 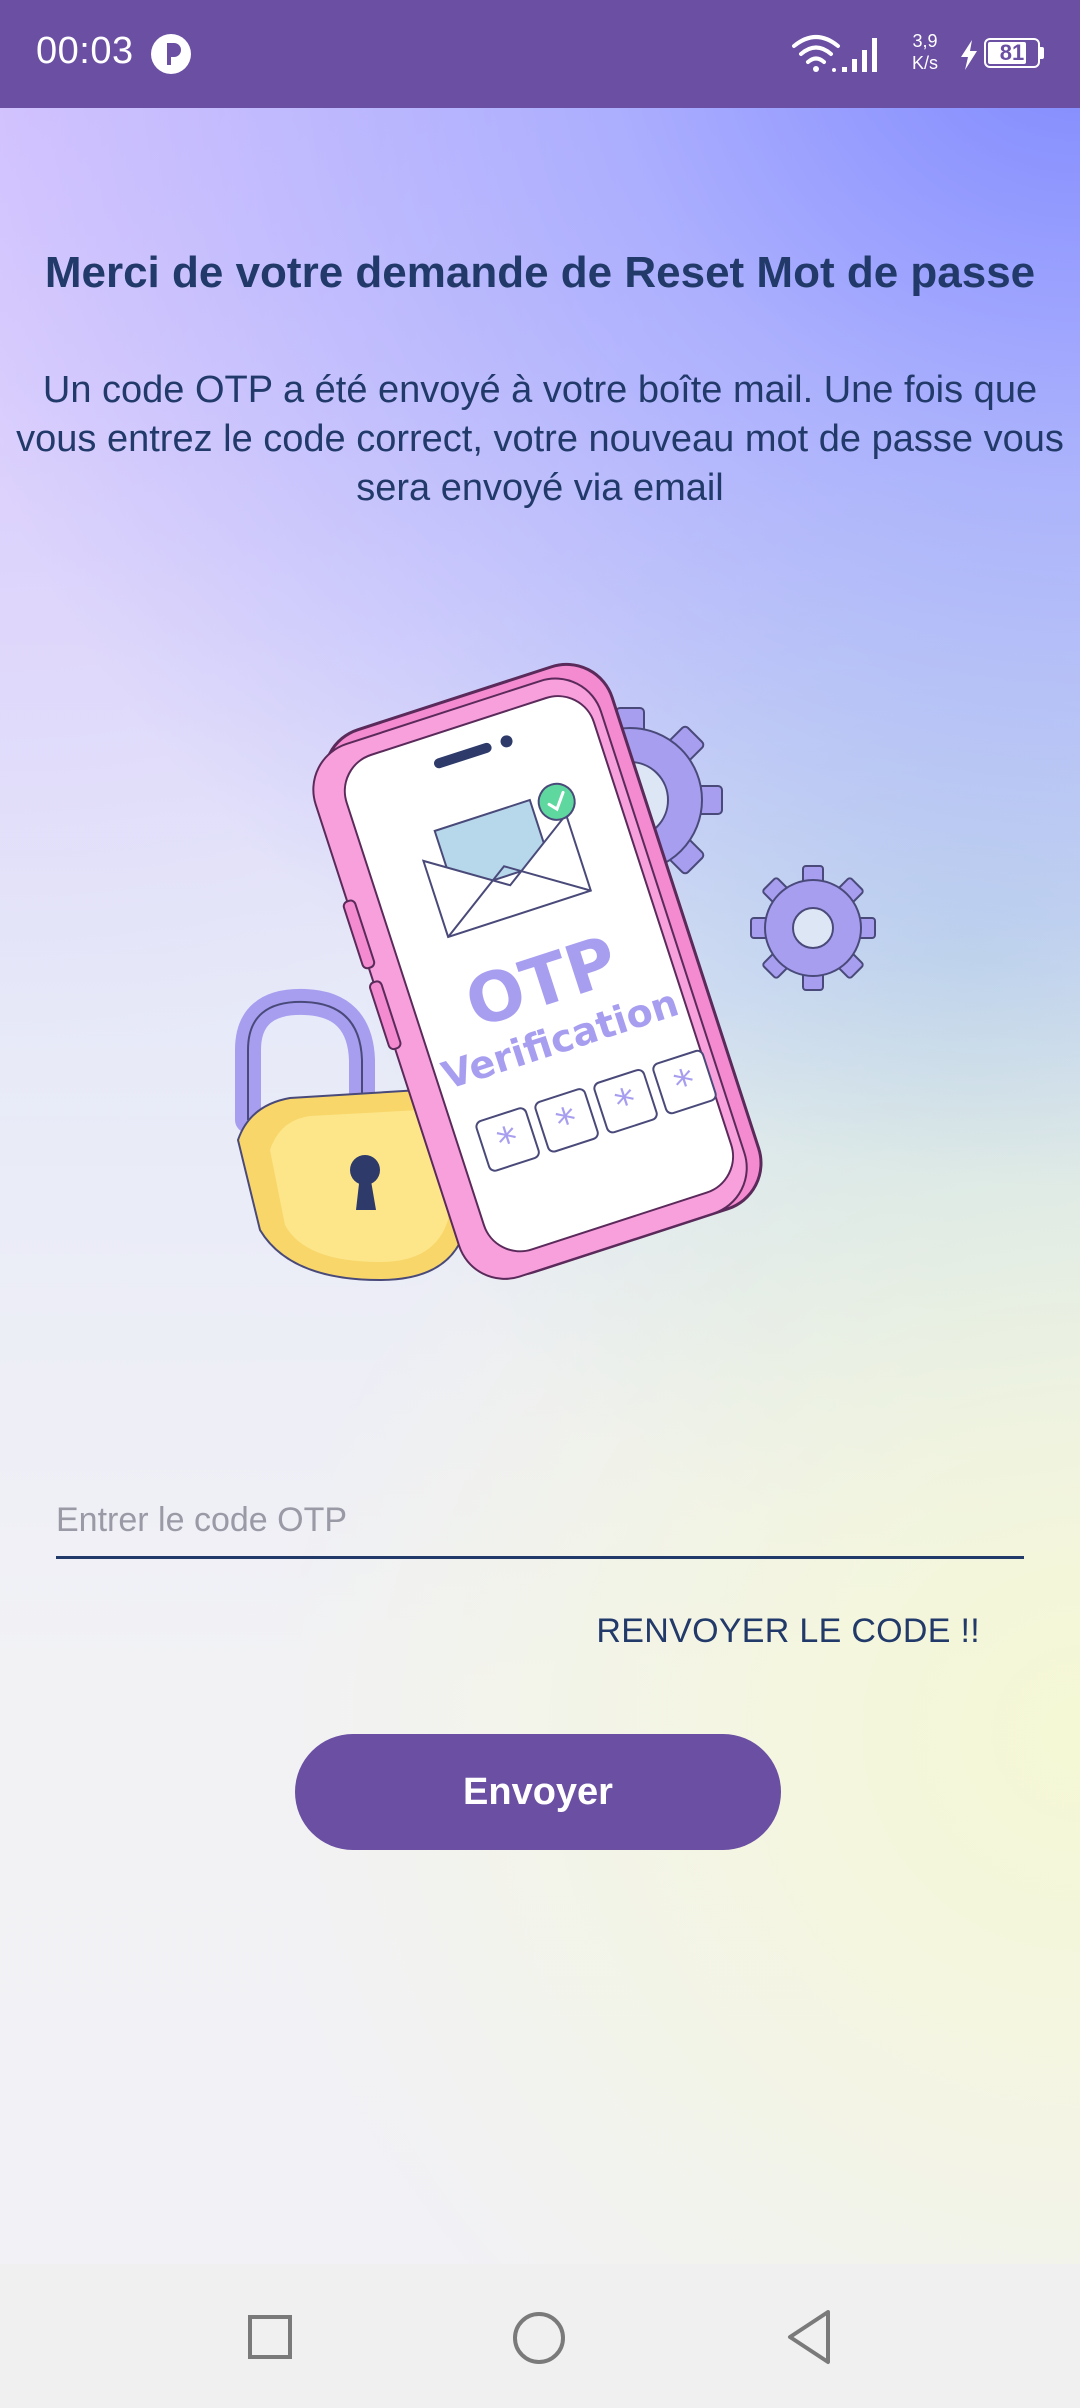 What do you see at coordinates (540, 1520) in the screenshot?
I see `otp-input` at bounding box center [540, 1520].